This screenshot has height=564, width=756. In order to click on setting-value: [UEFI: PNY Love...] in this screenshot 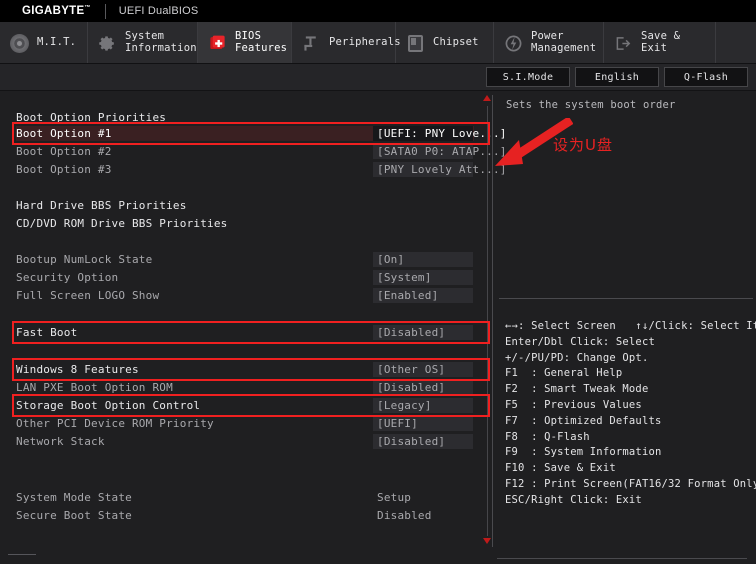, I will do `click(439, 133)`.